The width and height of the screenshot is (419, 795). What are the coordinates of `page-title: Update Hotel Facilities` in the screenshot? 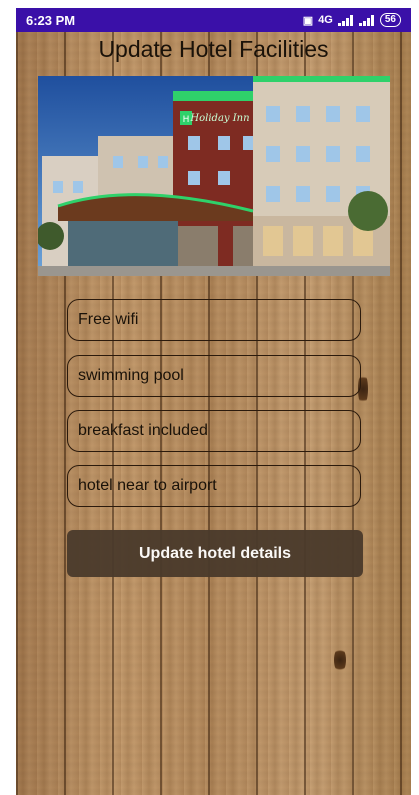 It's located at (213, 49).